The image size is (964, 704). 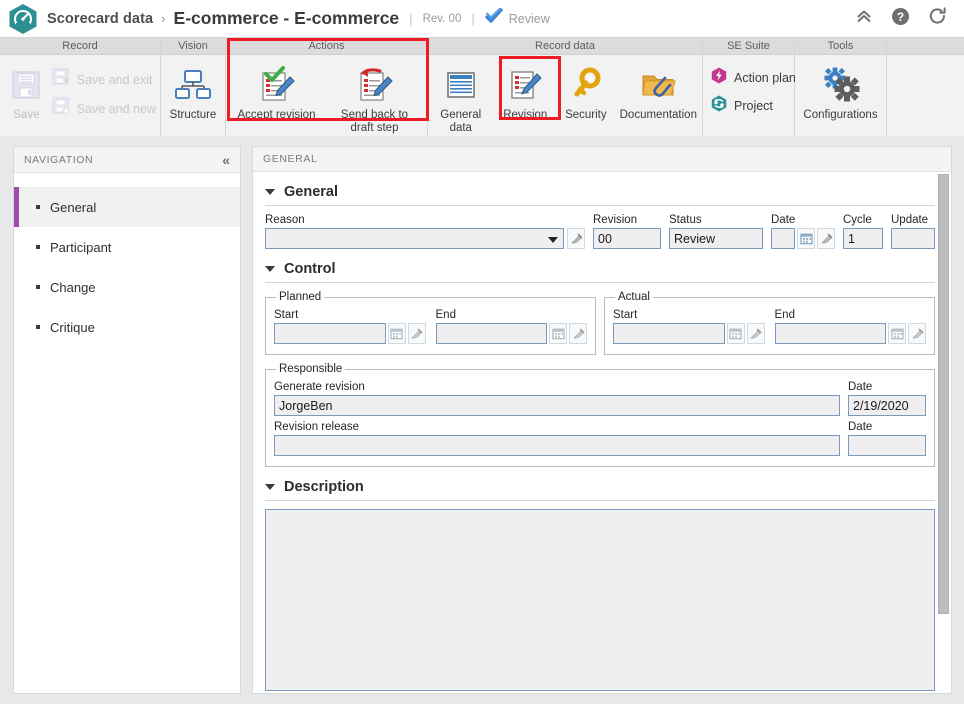 What do you see at coordinates (100, 19) in the screenshot?
I see `breadcrumb-root: Scorecard data` at bounding box center [100, 19].